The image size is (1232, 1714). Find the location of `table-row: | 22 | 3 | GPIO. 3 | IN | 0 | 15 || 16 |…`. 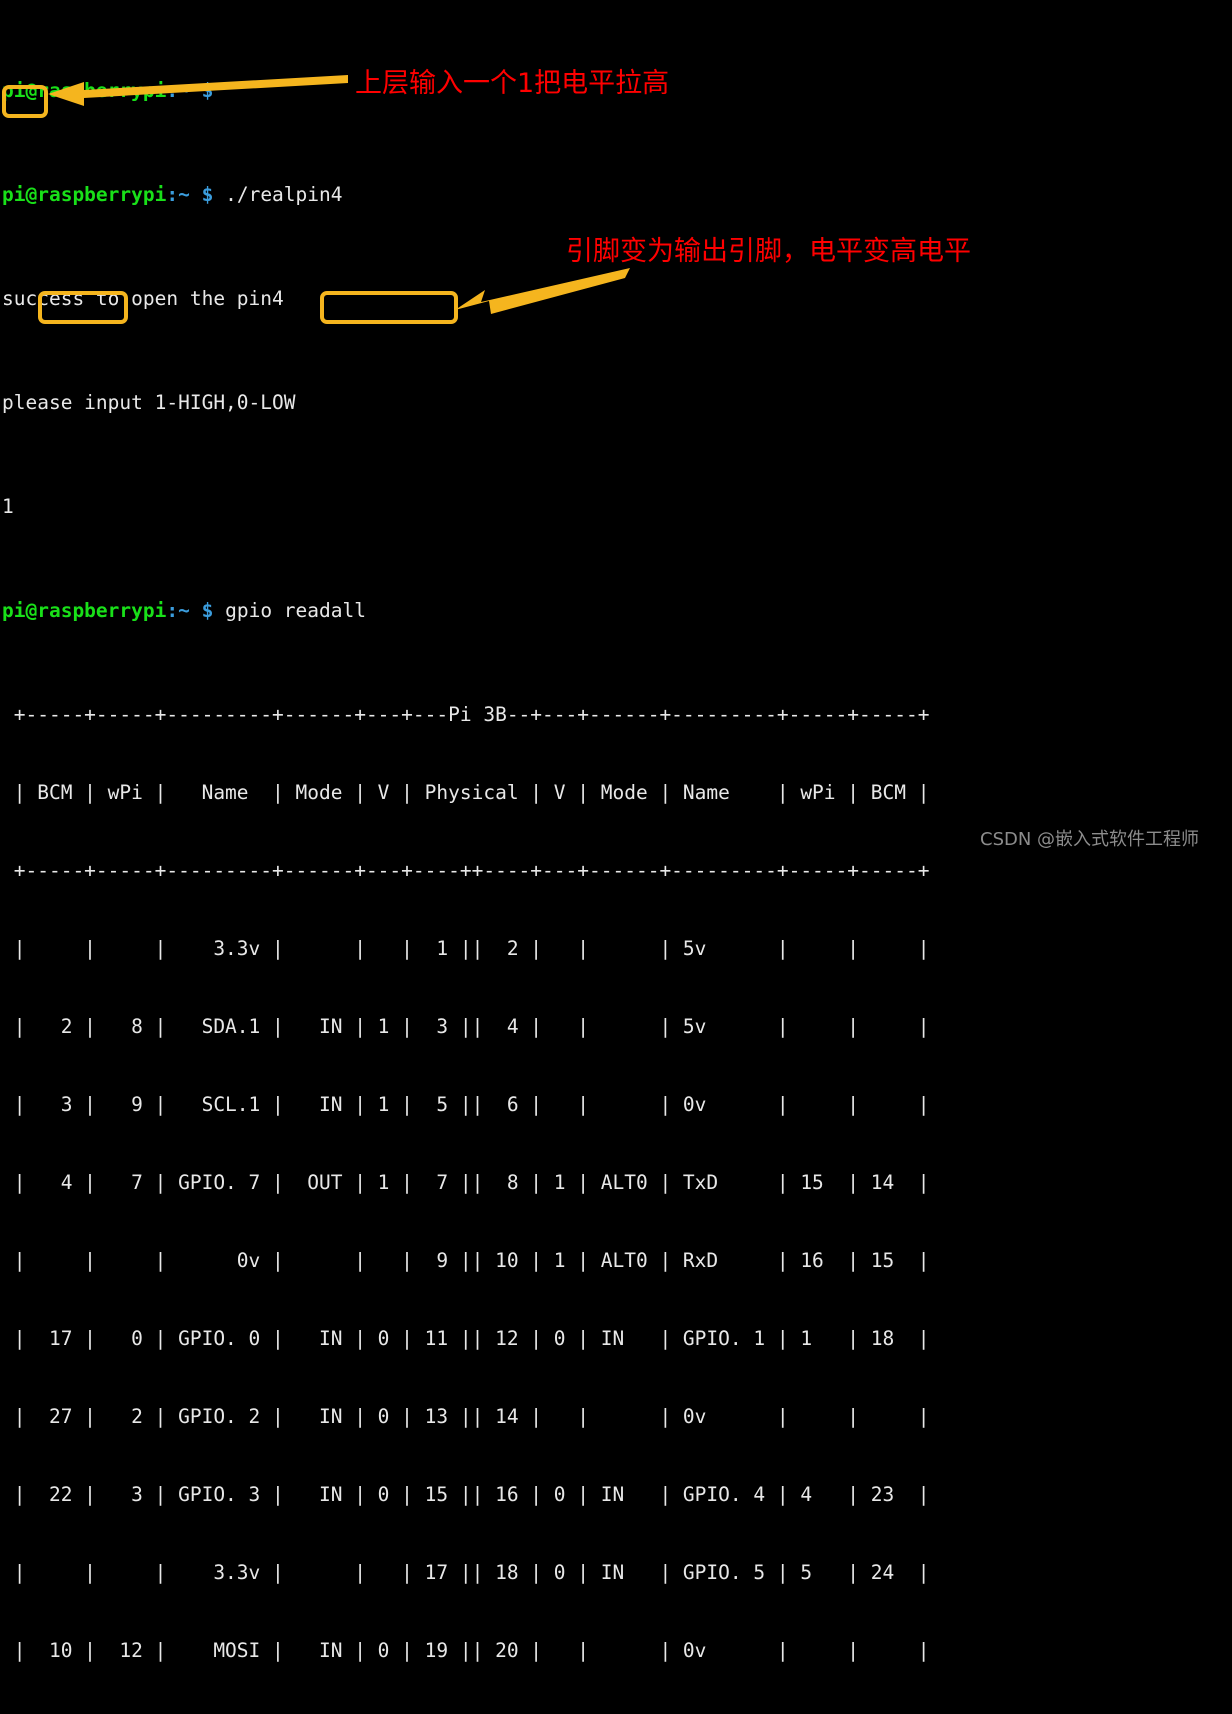

table-row: | 22 | 3 | GPIO. 3 | IN | 0 | 15 || 16 |… is located at coordinates (466, 1494).